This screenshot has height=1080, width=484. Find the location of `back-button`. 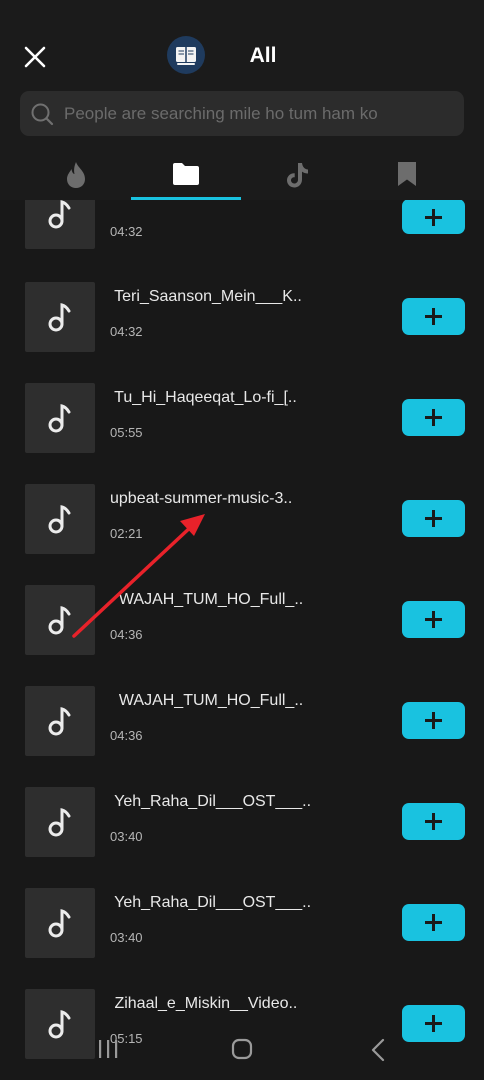

back-button is located at coordinates (378, 1052).